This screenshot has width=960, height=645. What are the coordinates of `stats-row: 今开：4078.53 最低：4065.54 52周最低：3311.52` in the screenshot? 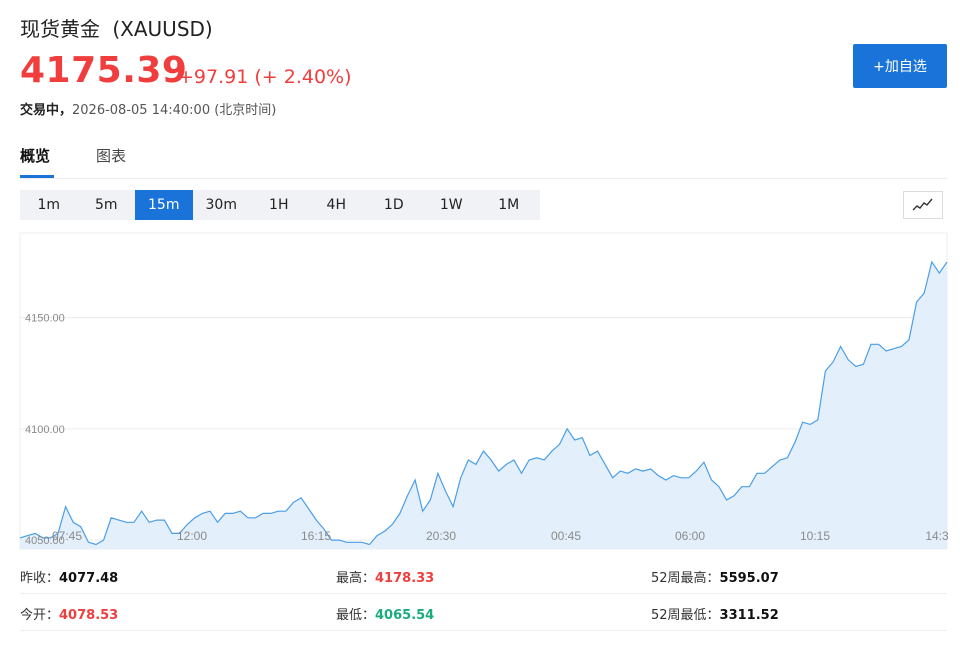 It's located at (483, 612).